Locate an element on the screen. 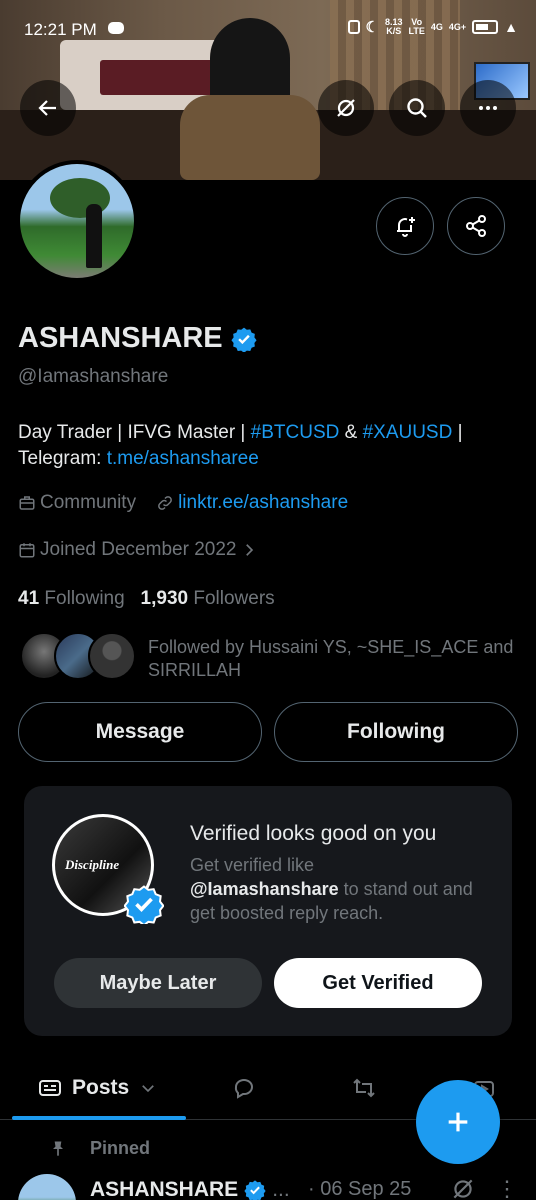  post-author-name: ASHANSHARE is located at coordinates (164, 1189).